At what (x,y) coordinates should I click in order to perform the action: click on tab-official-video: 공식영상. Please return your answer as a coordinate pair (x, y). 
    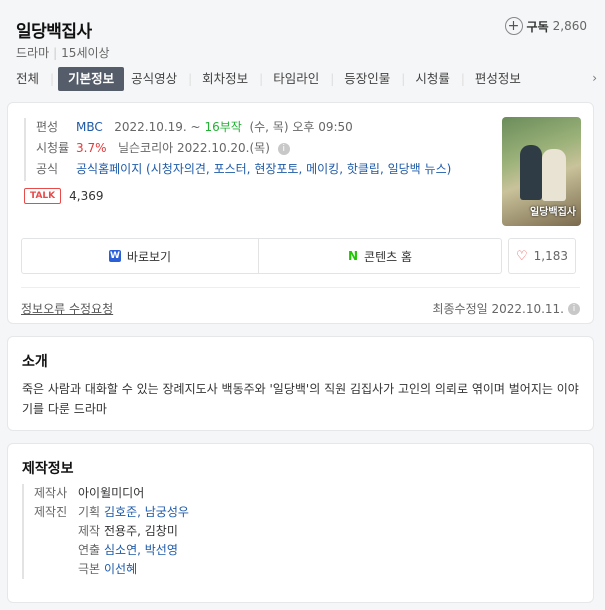
    Looking at the image, I should click on (154, 79).